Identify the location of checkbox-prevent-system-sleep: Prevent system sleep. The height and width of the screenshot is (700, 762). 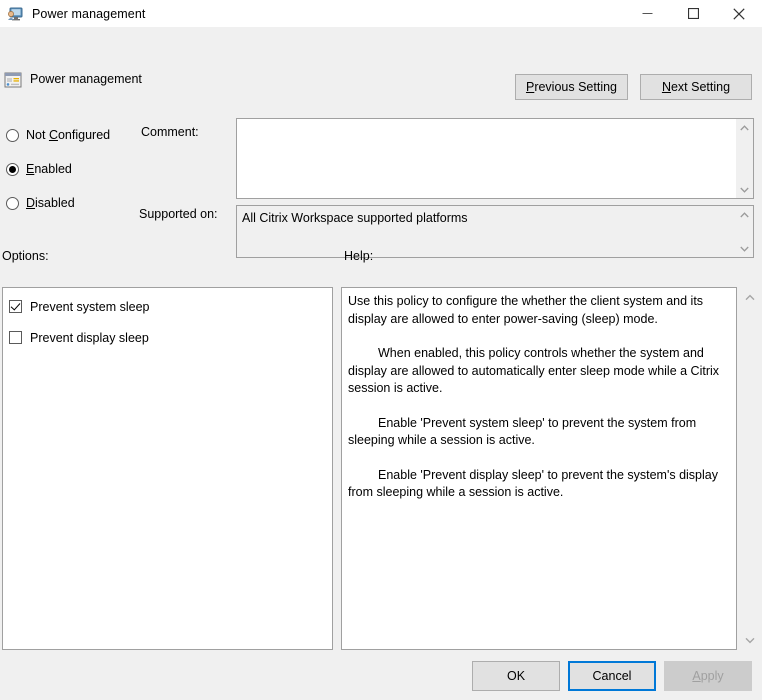
(170, 306).